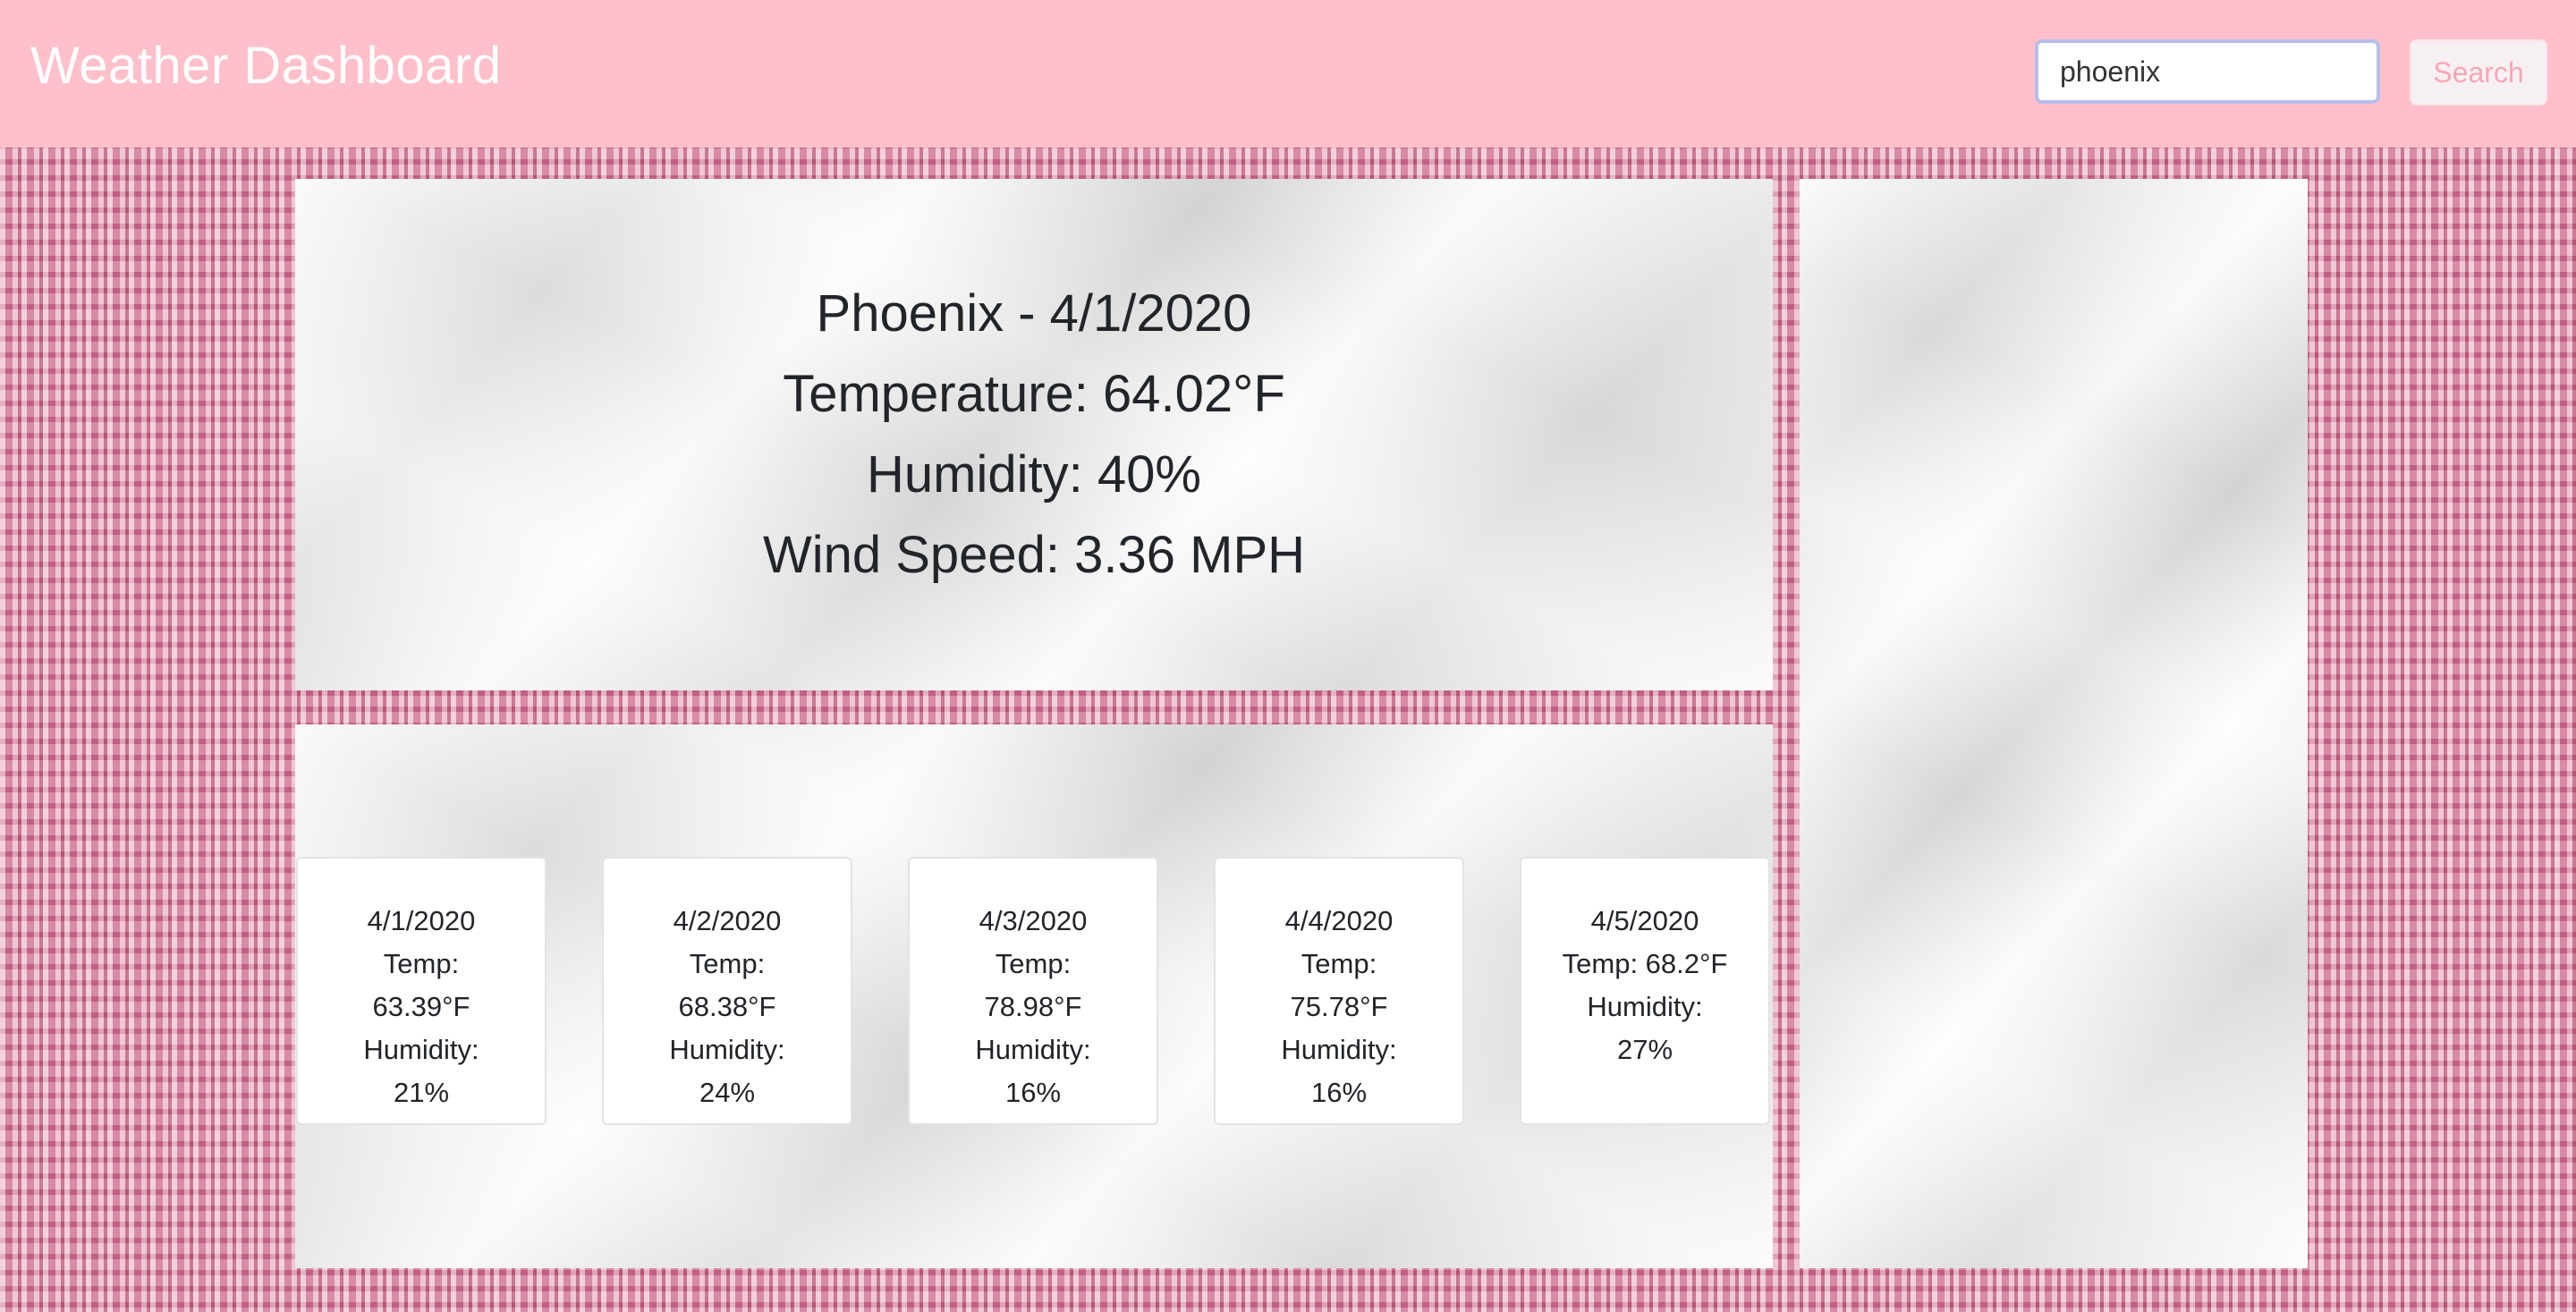  What do you see at coordinates (1033, 1006) in the screenshot?
I see `forecast-temp-value: 78.98°F` at bounding box center [1033, 1006].